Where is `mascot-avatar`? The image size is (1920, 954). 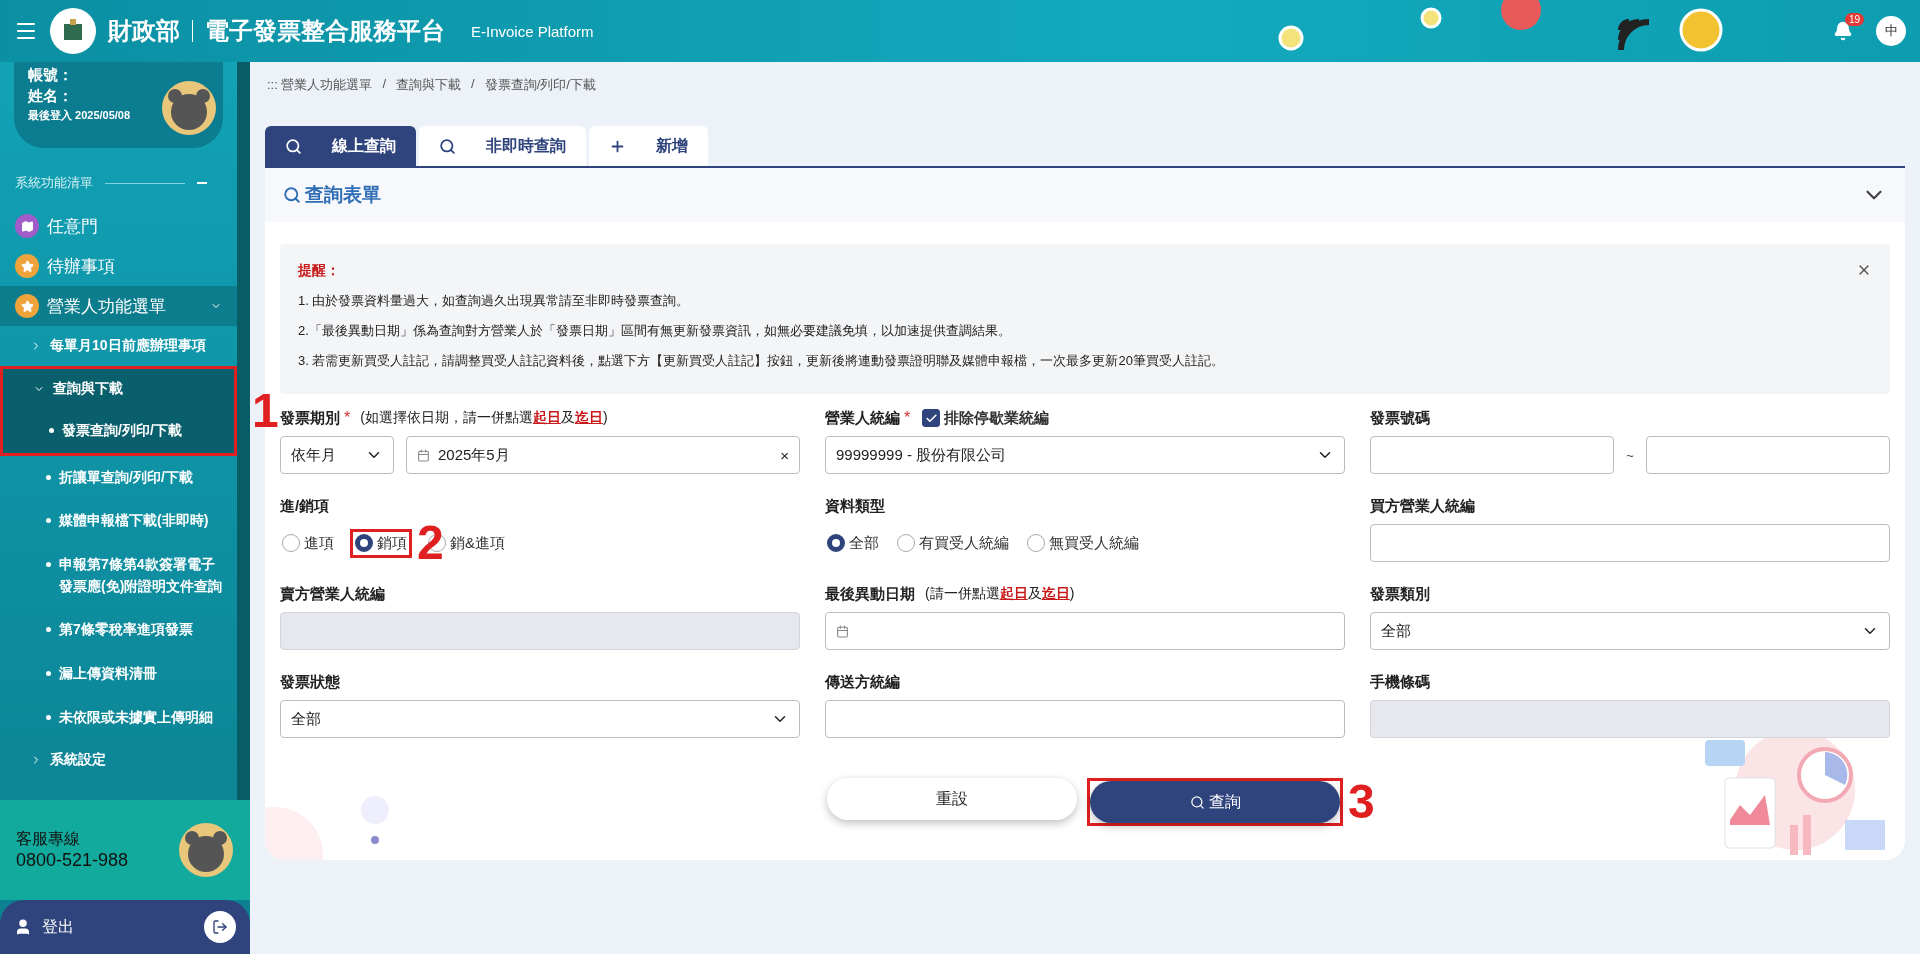 mascot-avatar is located at coordinates (206, 850).